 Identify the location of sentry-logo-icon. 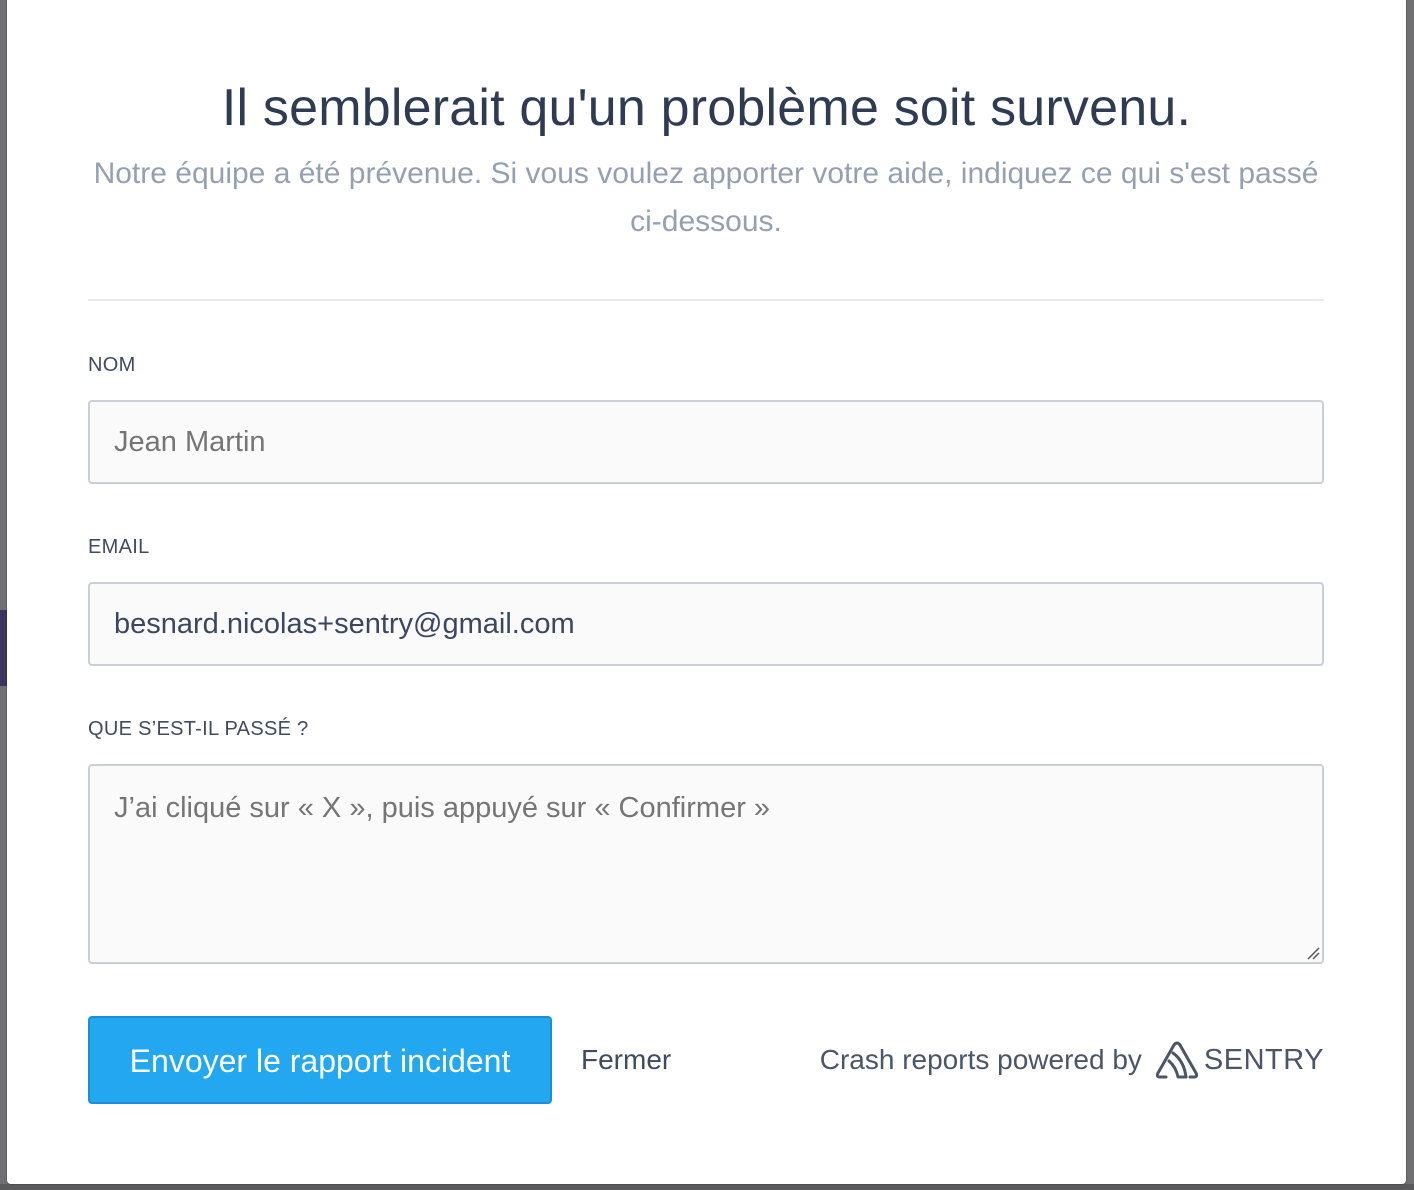
(1176, 1060).